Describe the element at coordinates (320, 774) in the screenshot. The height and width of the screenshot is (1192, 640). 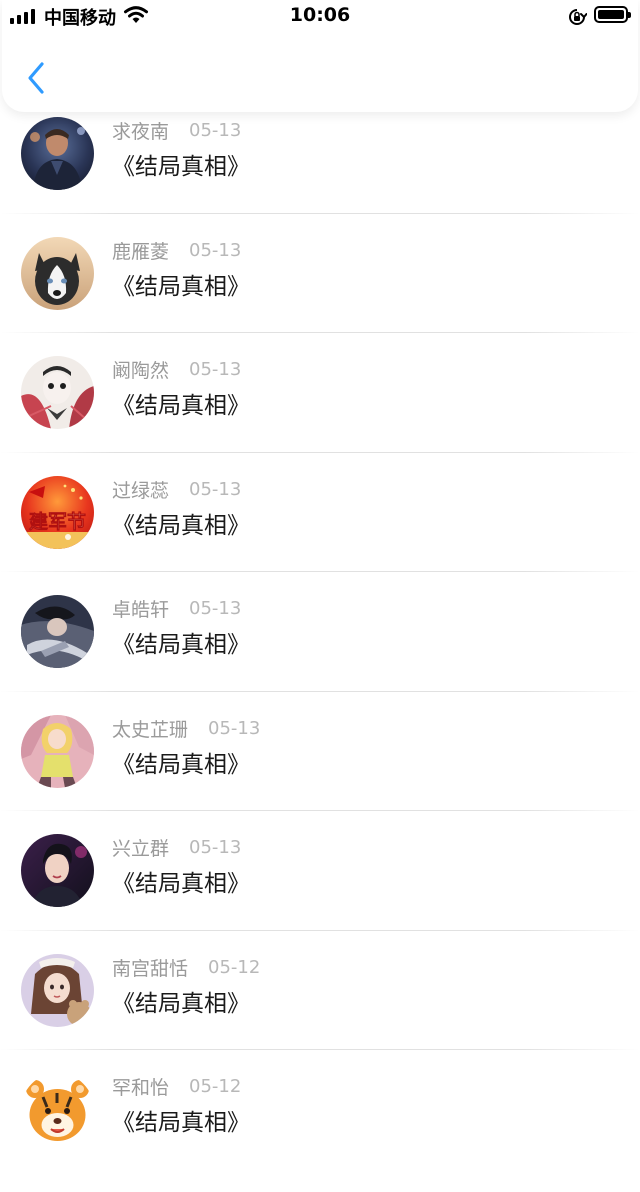
I see `list-item: 太史芷珊 05-13 《结局真相》` at that location.